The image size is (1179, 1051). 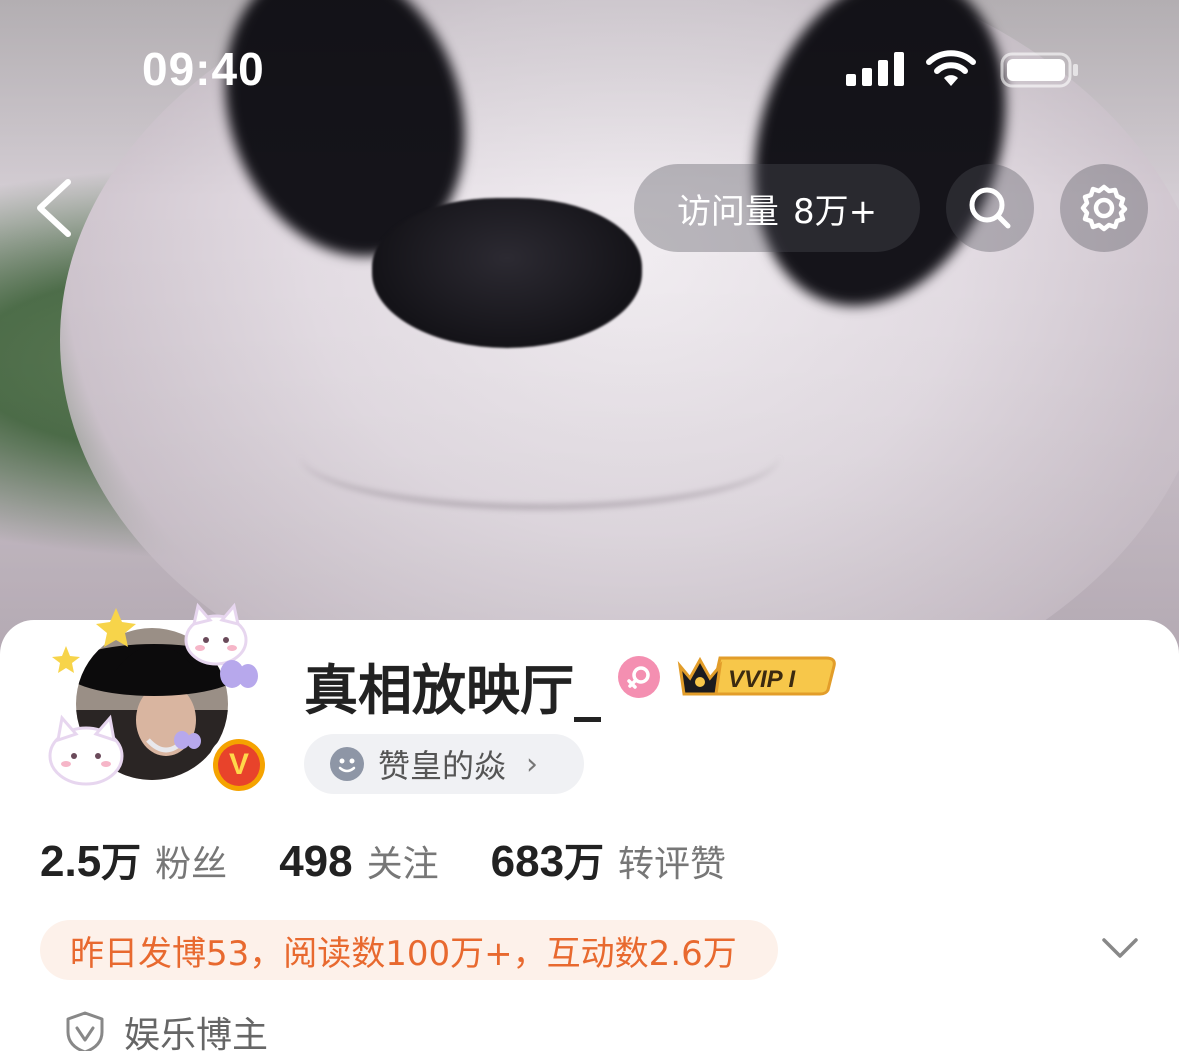 I want to click on daily-summary: 昨日发博53，阅读数100万+，互动数2.6万, so click(x=409, y=950).